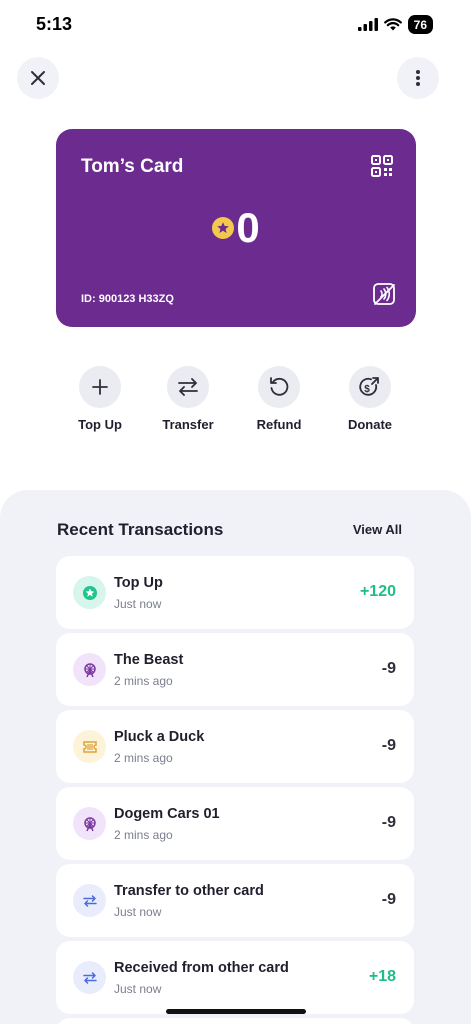  I want to click on balance-value: 0, so click(248, 227).